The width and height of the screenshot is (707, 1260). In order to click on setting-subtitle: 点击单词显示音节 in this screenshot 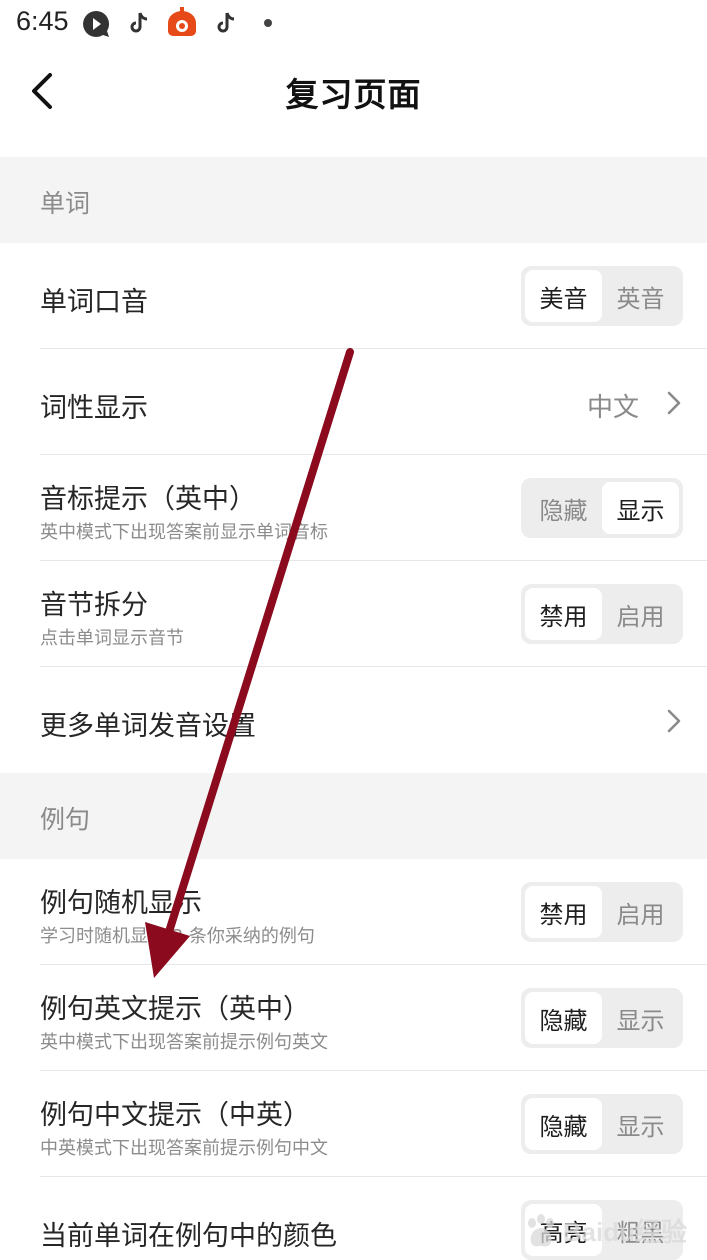, I will do `click(112, 638)`.